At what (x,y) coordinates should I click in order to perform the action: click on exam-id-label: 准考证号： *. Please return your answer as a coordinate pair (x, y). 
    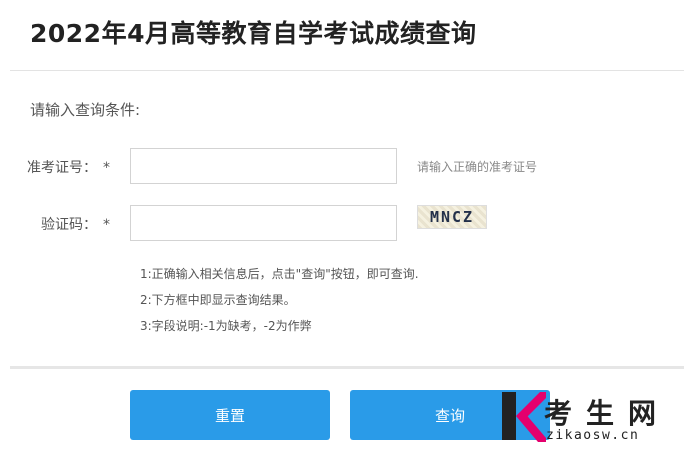
    Looking at the image, I should click on (55, 167).